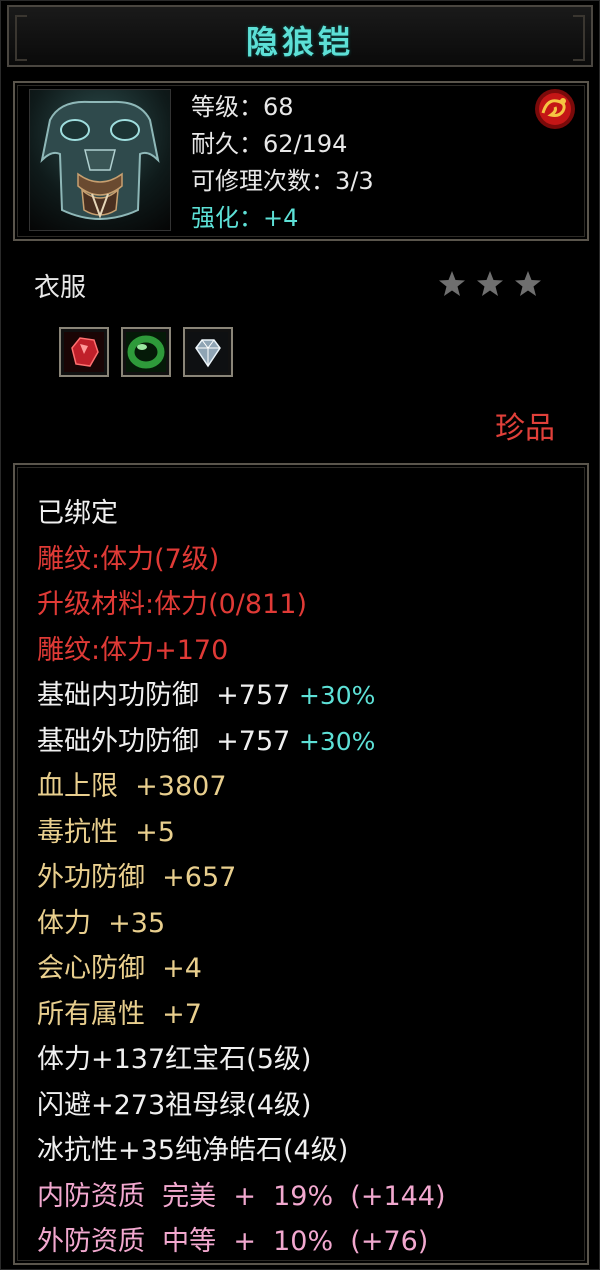 This screenshot has height=1270, width=600. What do you see at coordinates (242, 107) in the screenshot?
I see `level-text: 等级：68` at bounding box center [242, 107].